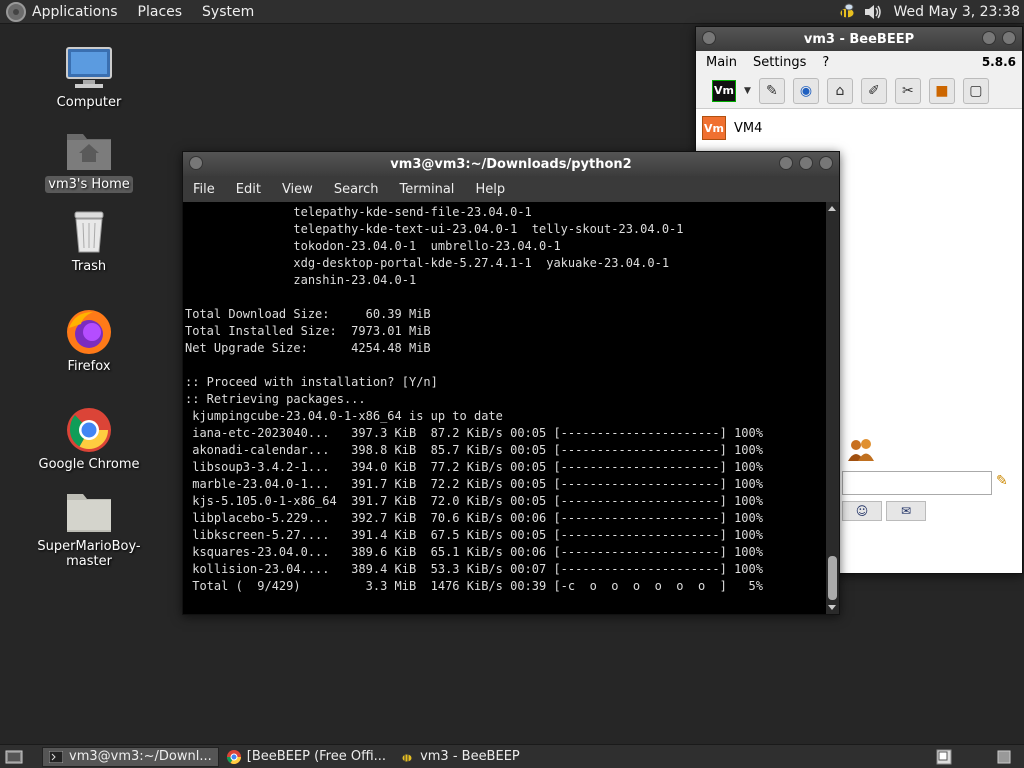  Describe the element at coordinates (89, 554) in the screenshot. I see `desktop-icon-label: SuperMarioBoy-master` at that location.